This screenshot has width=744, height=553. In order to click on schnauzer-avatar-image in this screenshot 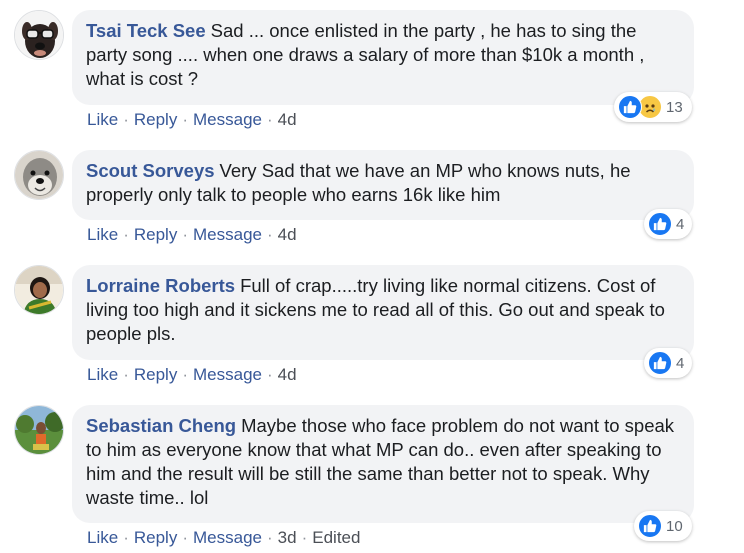, I will do `click(39, 175)`.